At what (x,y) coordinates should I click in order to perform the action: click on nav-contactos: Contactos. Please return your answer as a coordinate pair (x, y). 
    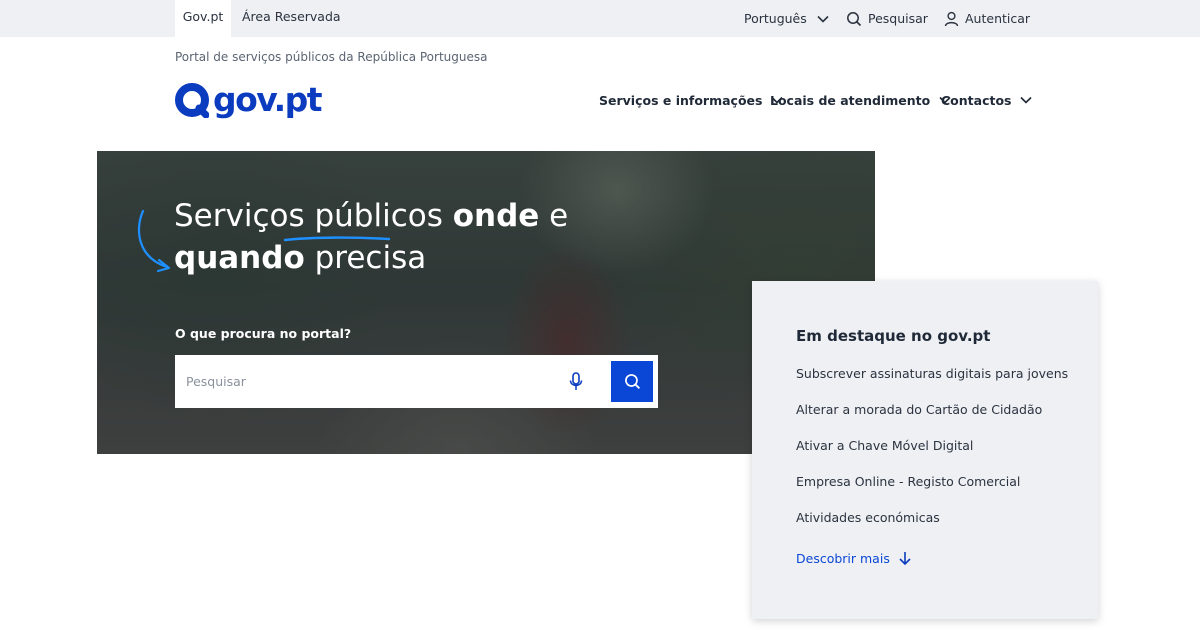
    Looking at the image, I should click on (987, 100).